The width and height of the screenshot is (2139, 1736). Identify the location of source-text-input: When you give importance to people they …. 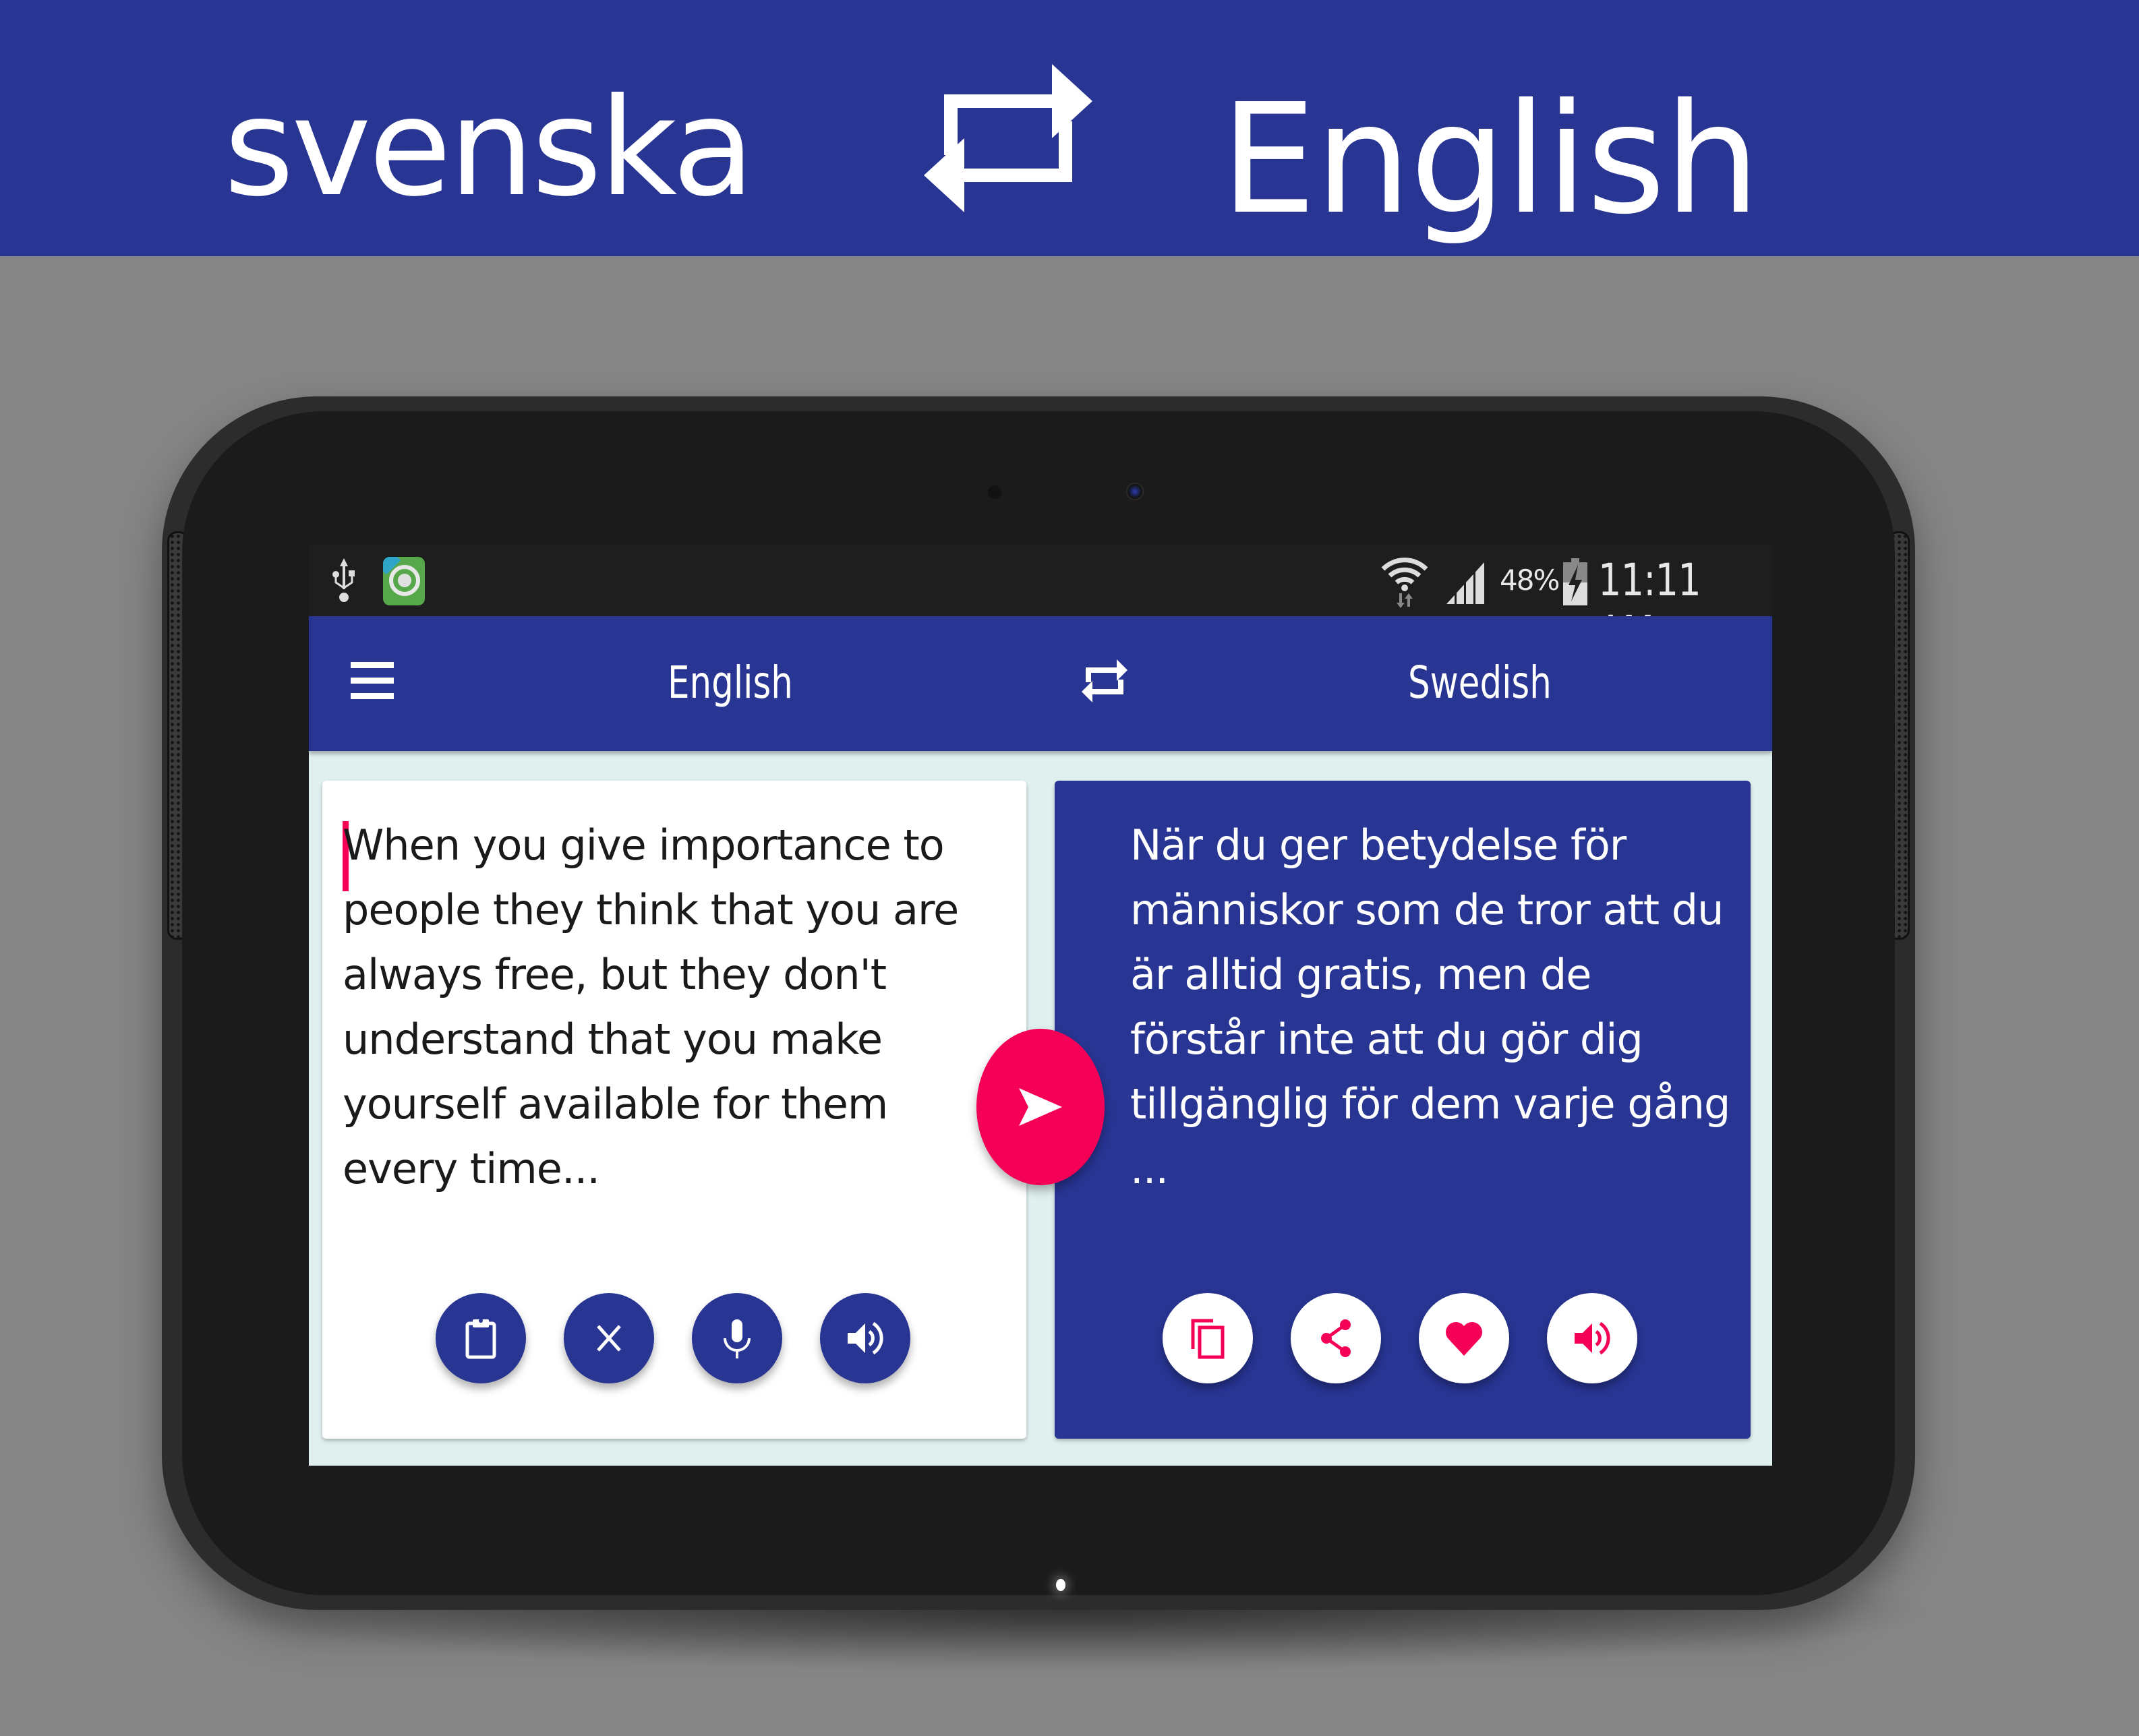
(676, 1007).